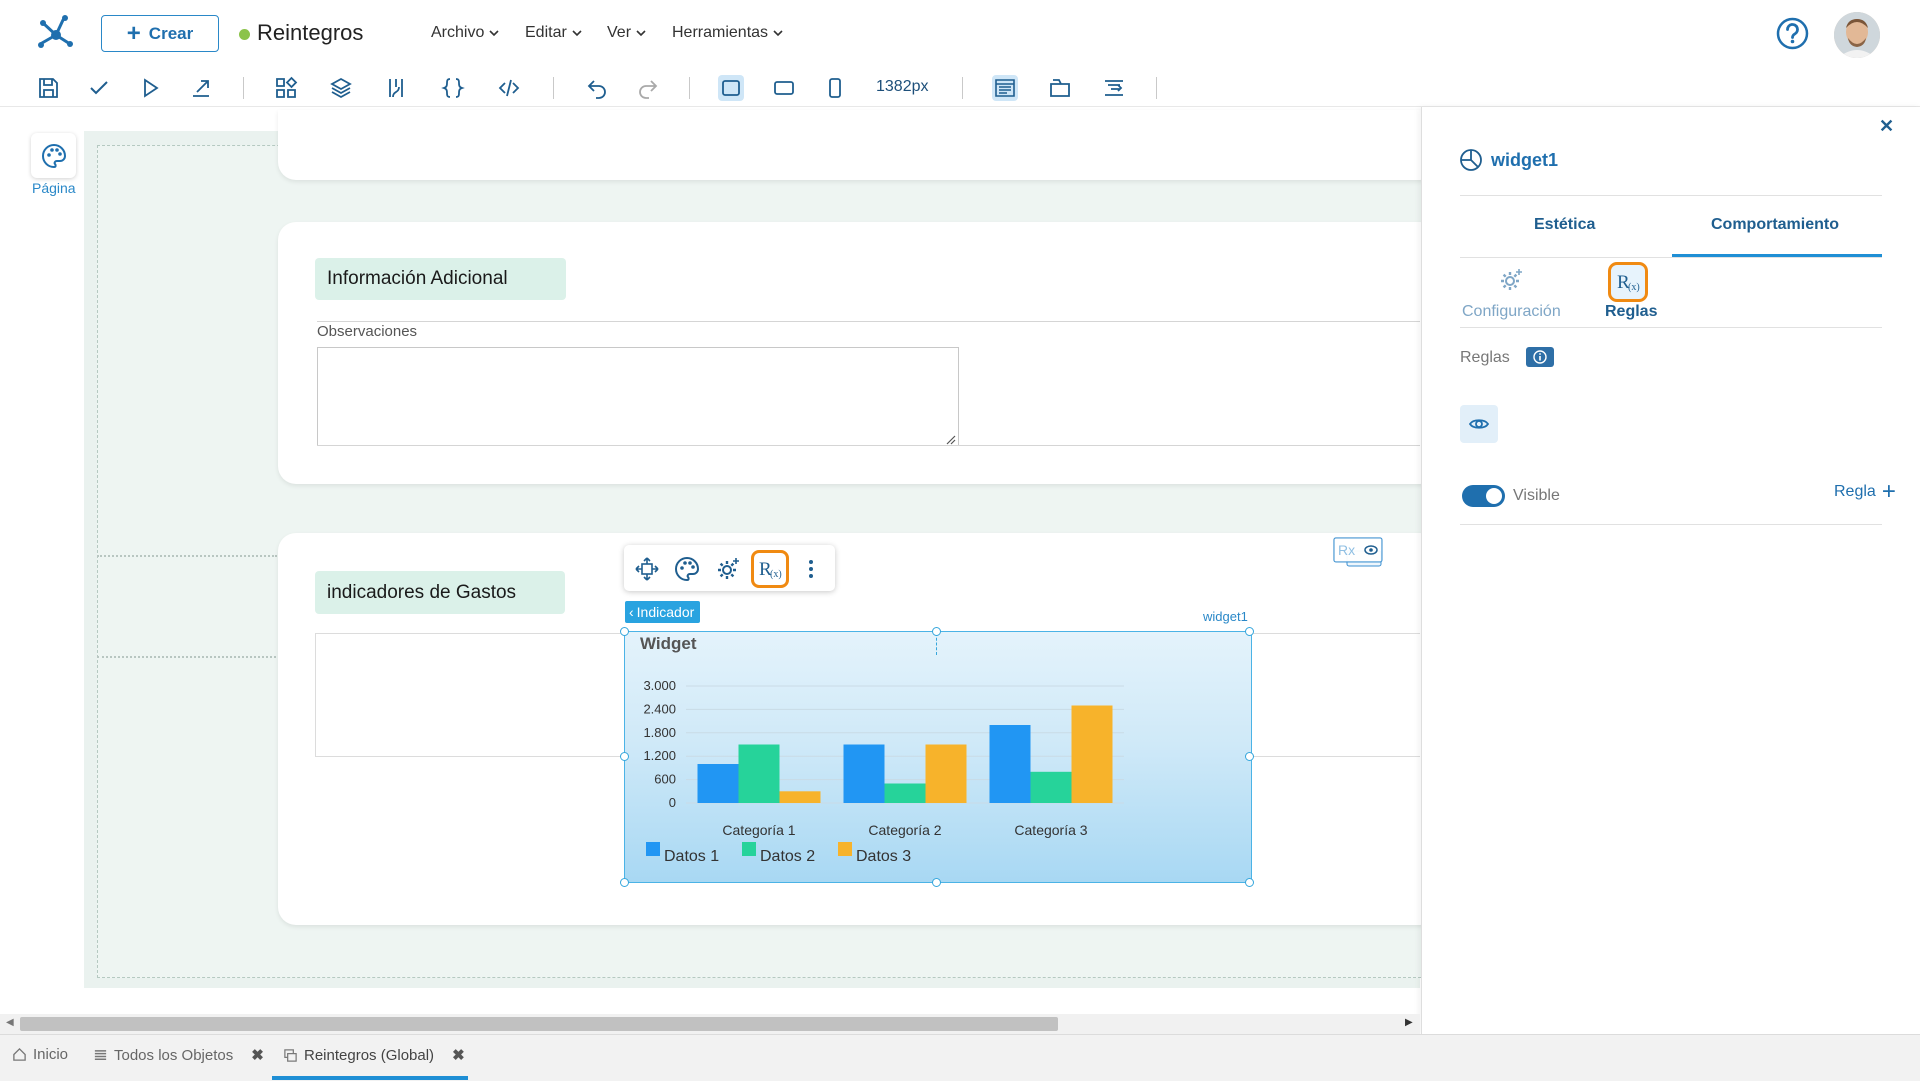  What do you see at coordinates (1471, 160) in the screenshot?
I see `widget-chart-icon` at bounding box center [1471, 160].